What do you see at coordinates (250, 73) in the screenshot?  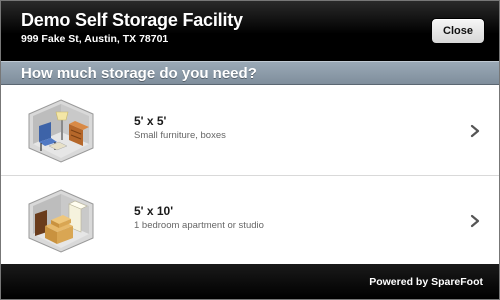 I see `question-heading: How much storage do you need?` at bounding box center [250, 73].